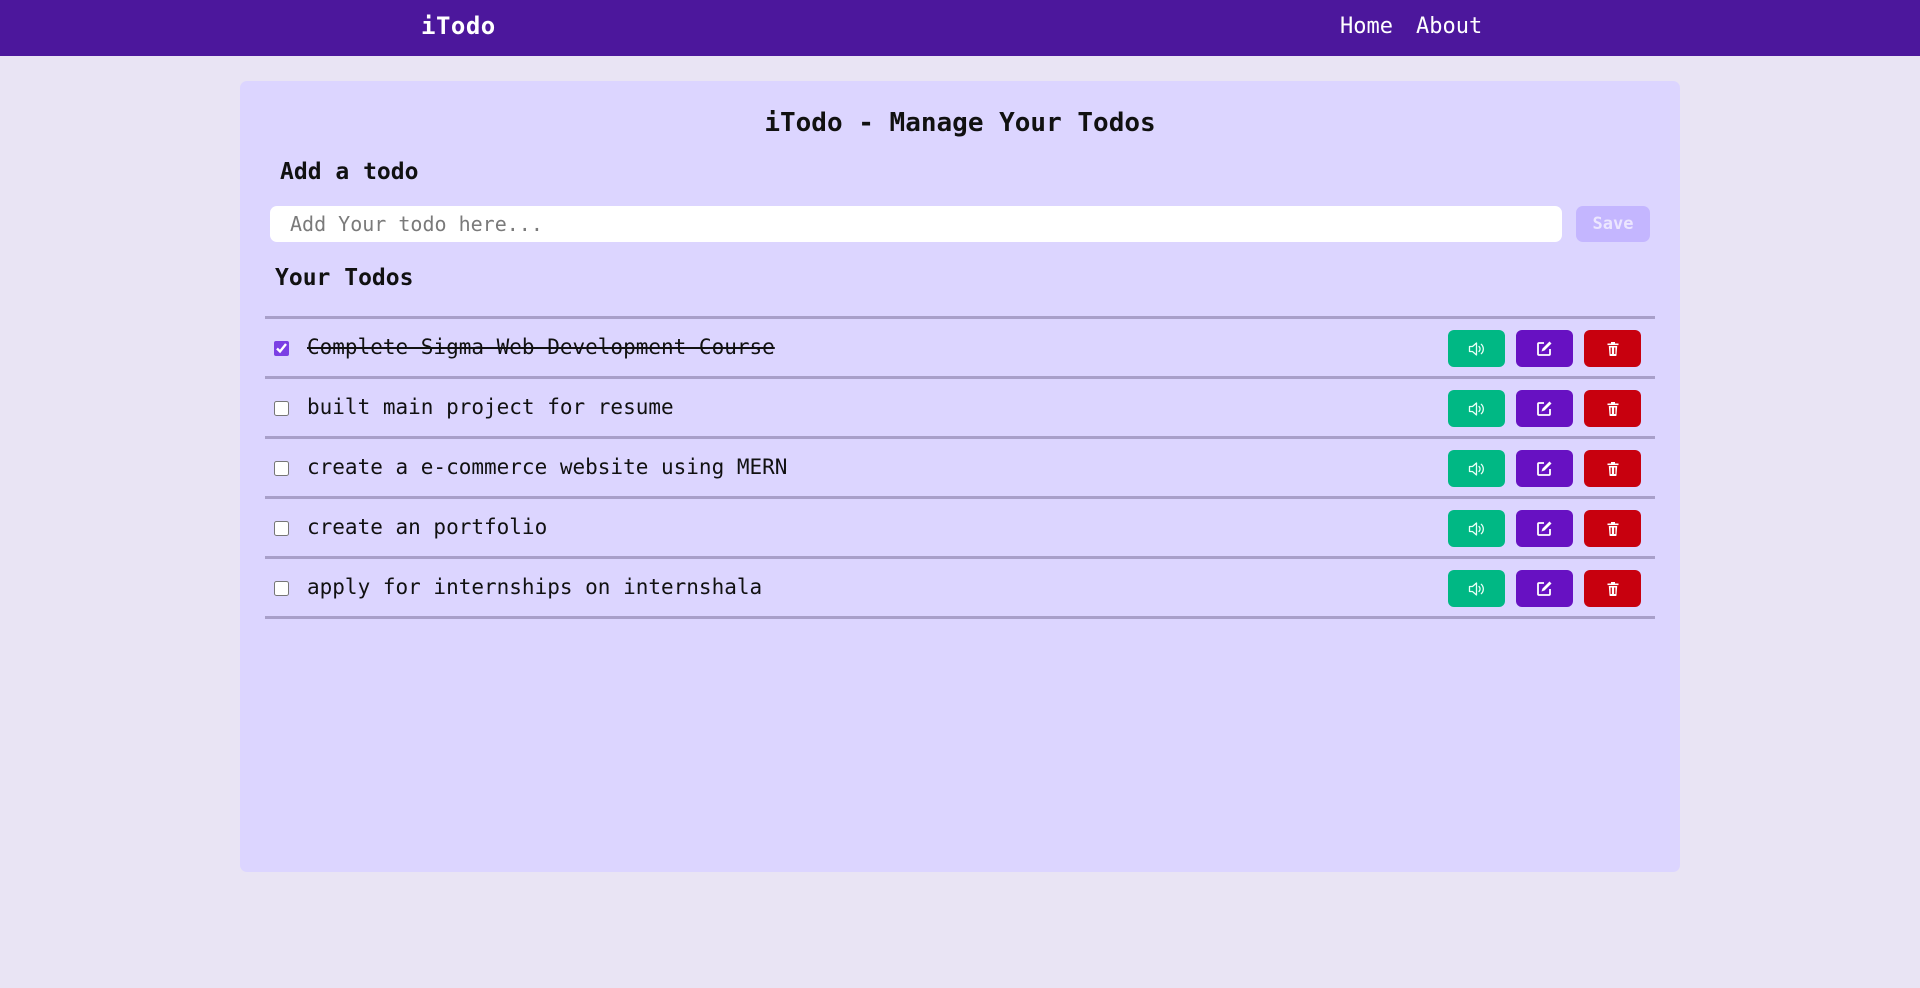  I want to click on nav-link-home: Home, so click(1366, 26).